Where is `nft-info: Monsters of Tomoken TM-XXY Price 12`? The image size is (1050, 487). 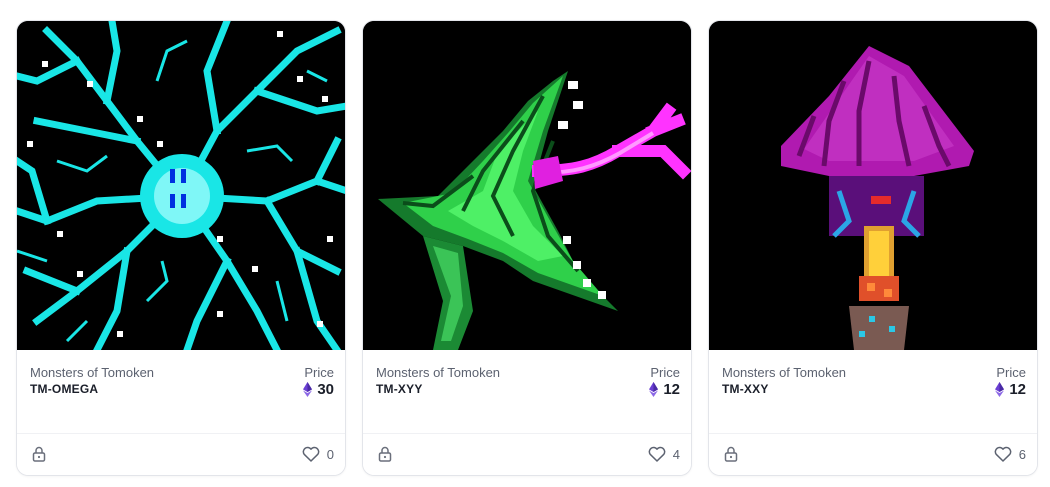
nft-info: Monsters of Tomoken TM-XXY Price 12 is located at coordinates (873, 393).